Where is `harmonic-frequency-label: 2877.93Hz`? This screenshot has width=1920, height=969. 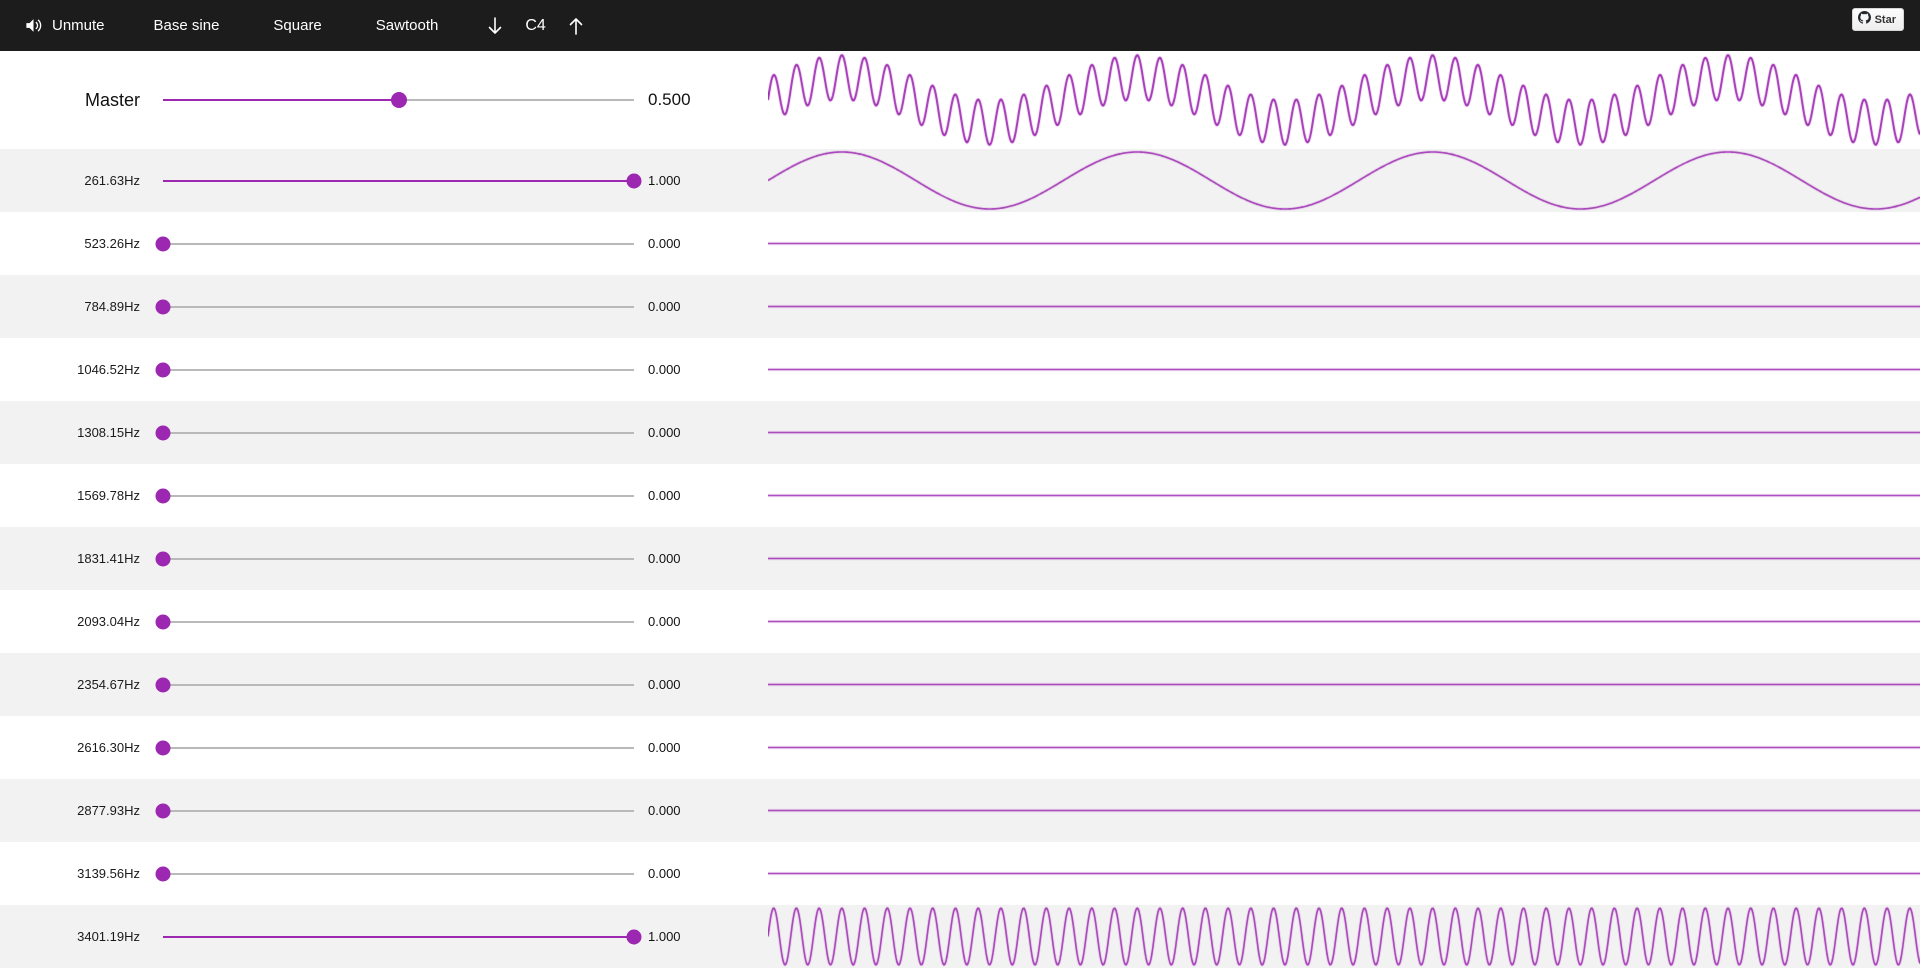
harmonic-frequency-label: 2877.93Hz is located at coordinates (108, 810).